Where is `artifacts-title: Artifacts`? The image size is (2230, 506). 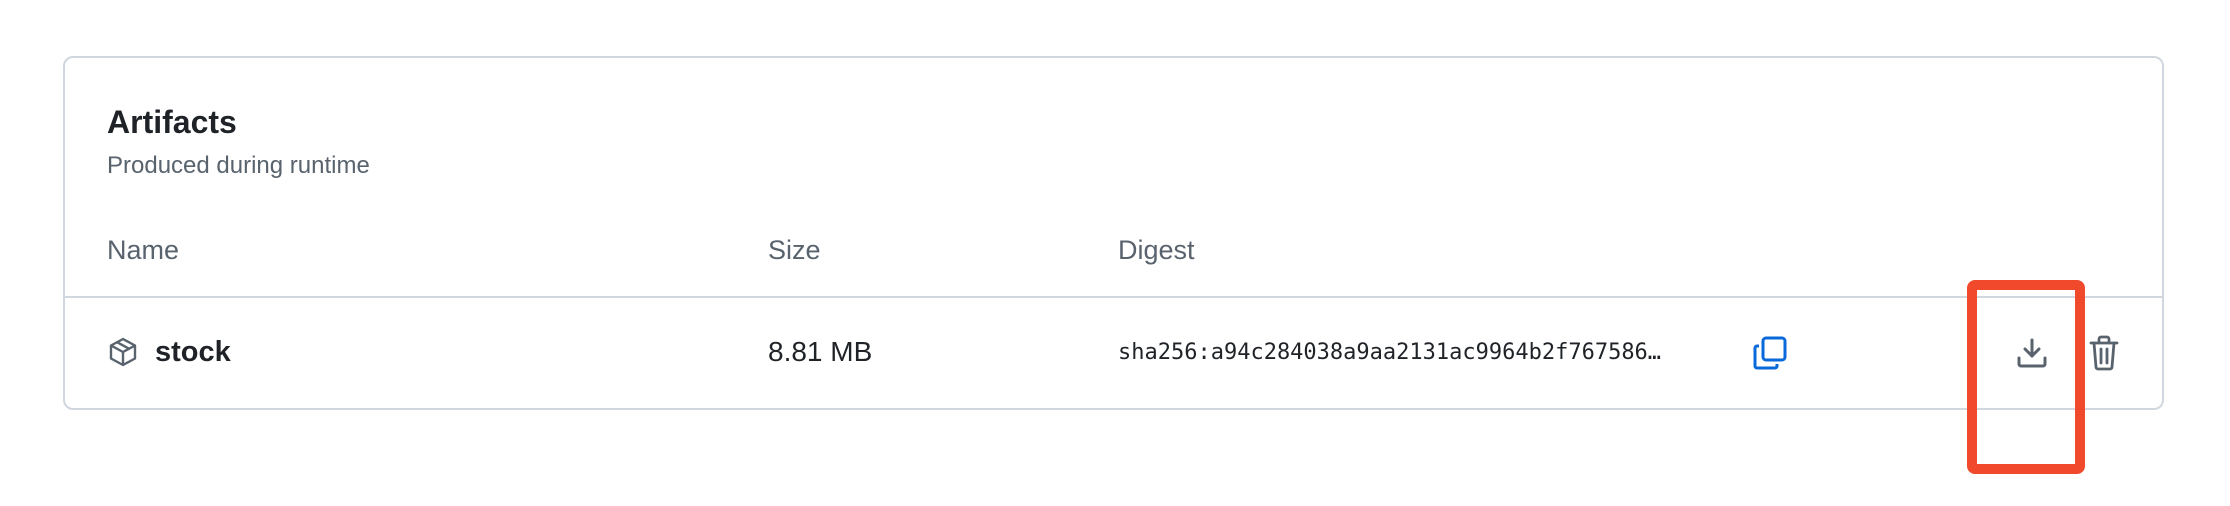
artifacts-title: Artifacts is located at coordinates (172, 122).